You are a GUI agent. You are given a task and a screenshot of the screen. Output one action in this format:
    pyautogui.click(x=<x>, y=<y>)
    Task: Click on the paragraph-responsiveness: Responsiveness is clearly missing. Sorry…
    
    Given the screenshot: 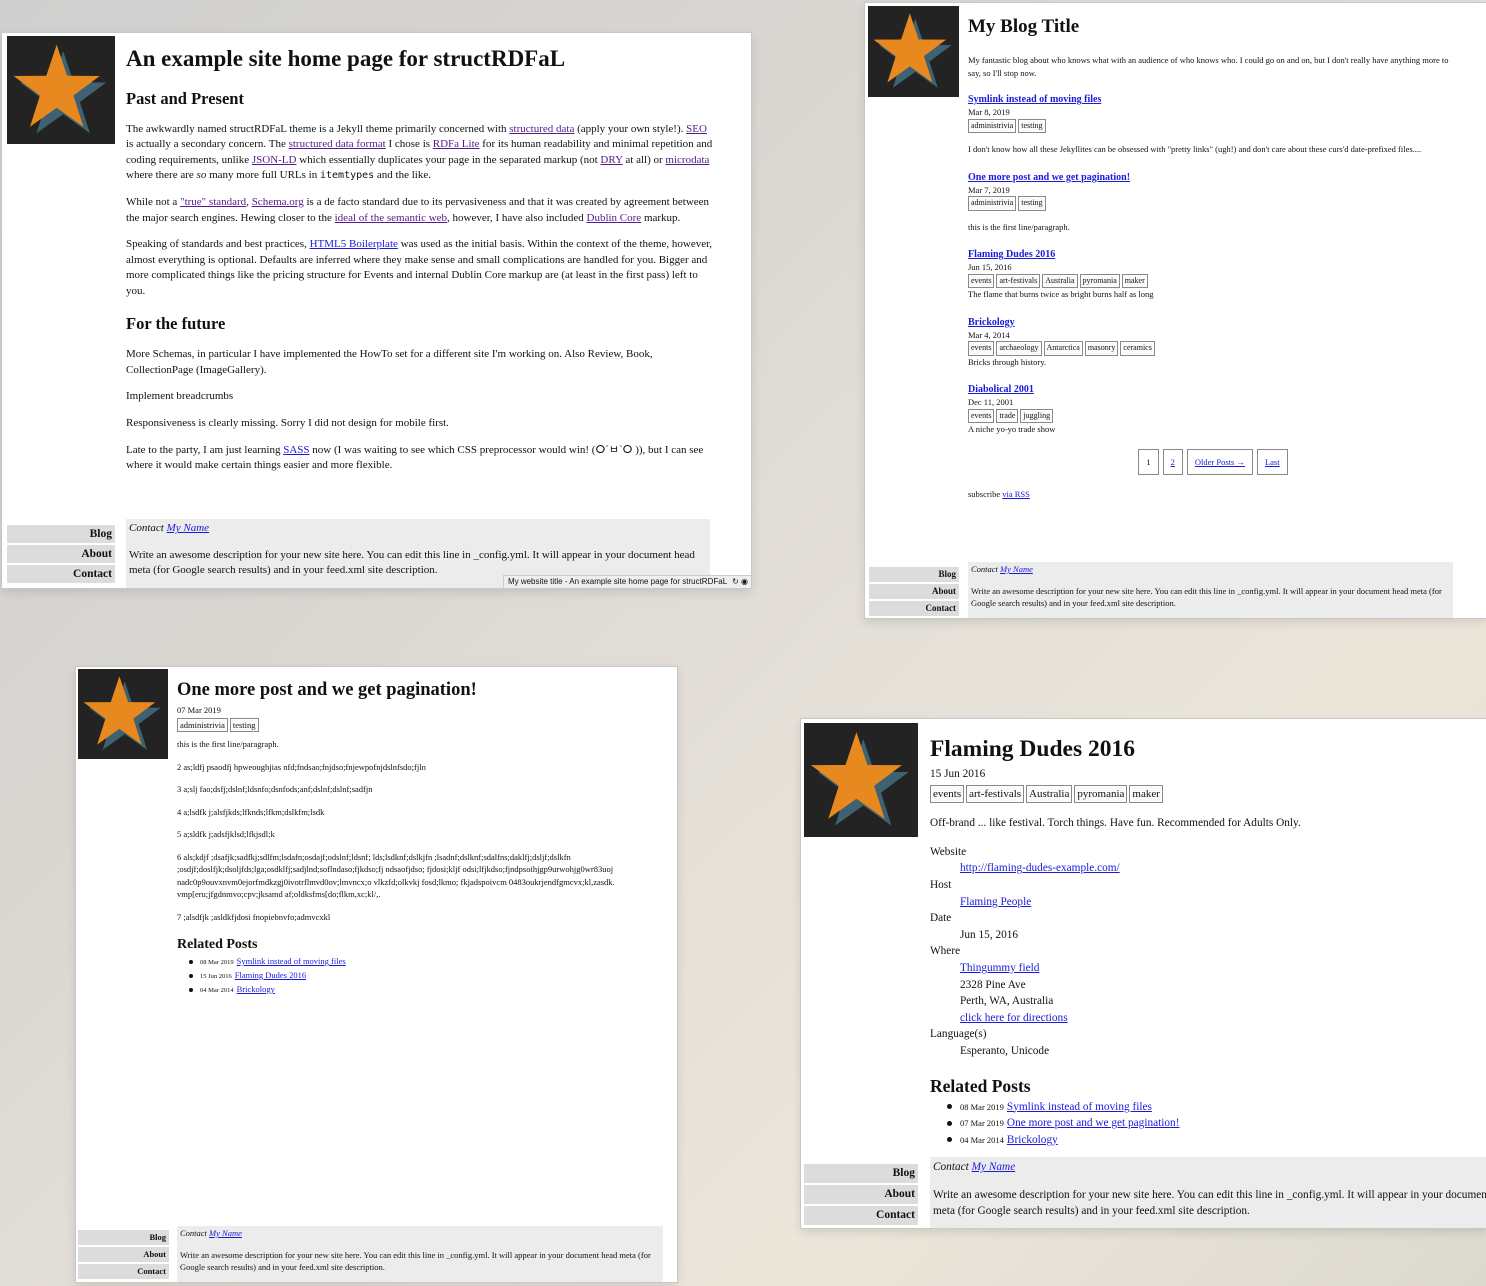 What is the action you would take?
    pyautogui.click(x=287, y=422)
    